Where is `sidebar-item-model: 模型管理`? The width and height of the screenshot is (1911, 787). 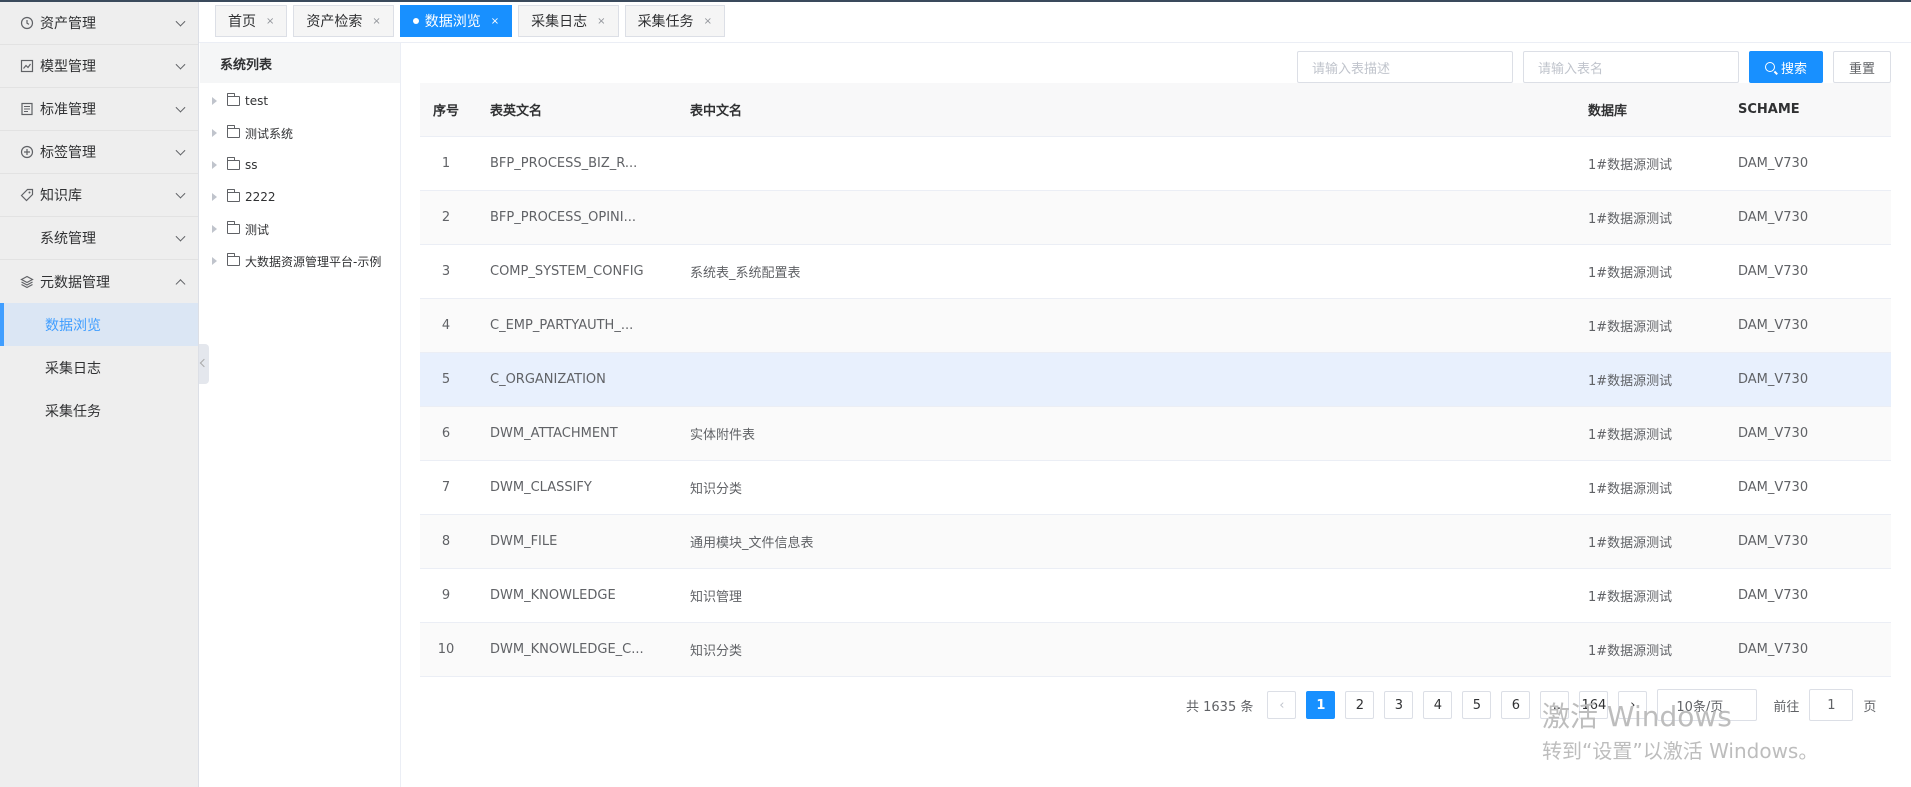 sidebar-item-model: 模型管理 is located at coordinates (99, 66).